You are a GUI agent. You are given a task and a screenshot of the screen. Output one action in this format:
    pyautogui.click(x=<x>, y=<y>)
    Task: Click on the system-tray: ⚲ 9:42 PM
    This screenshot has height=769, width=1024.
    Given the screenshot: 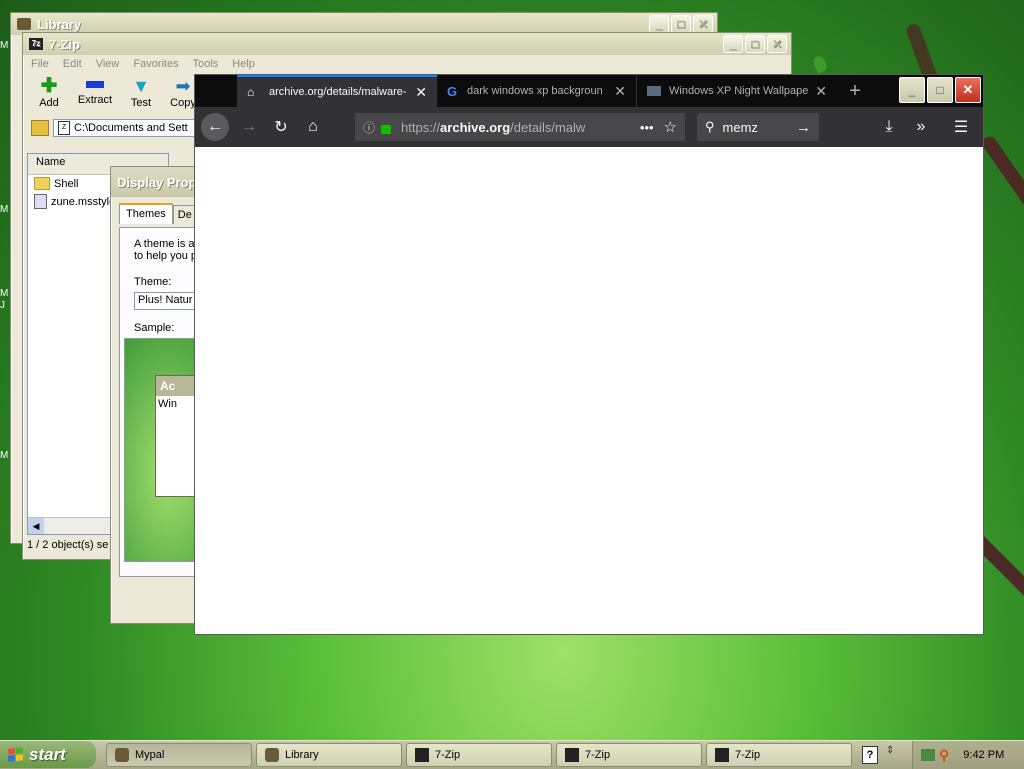 What is the action you would take?
    pyautogui.click(x=968, y=755)
    